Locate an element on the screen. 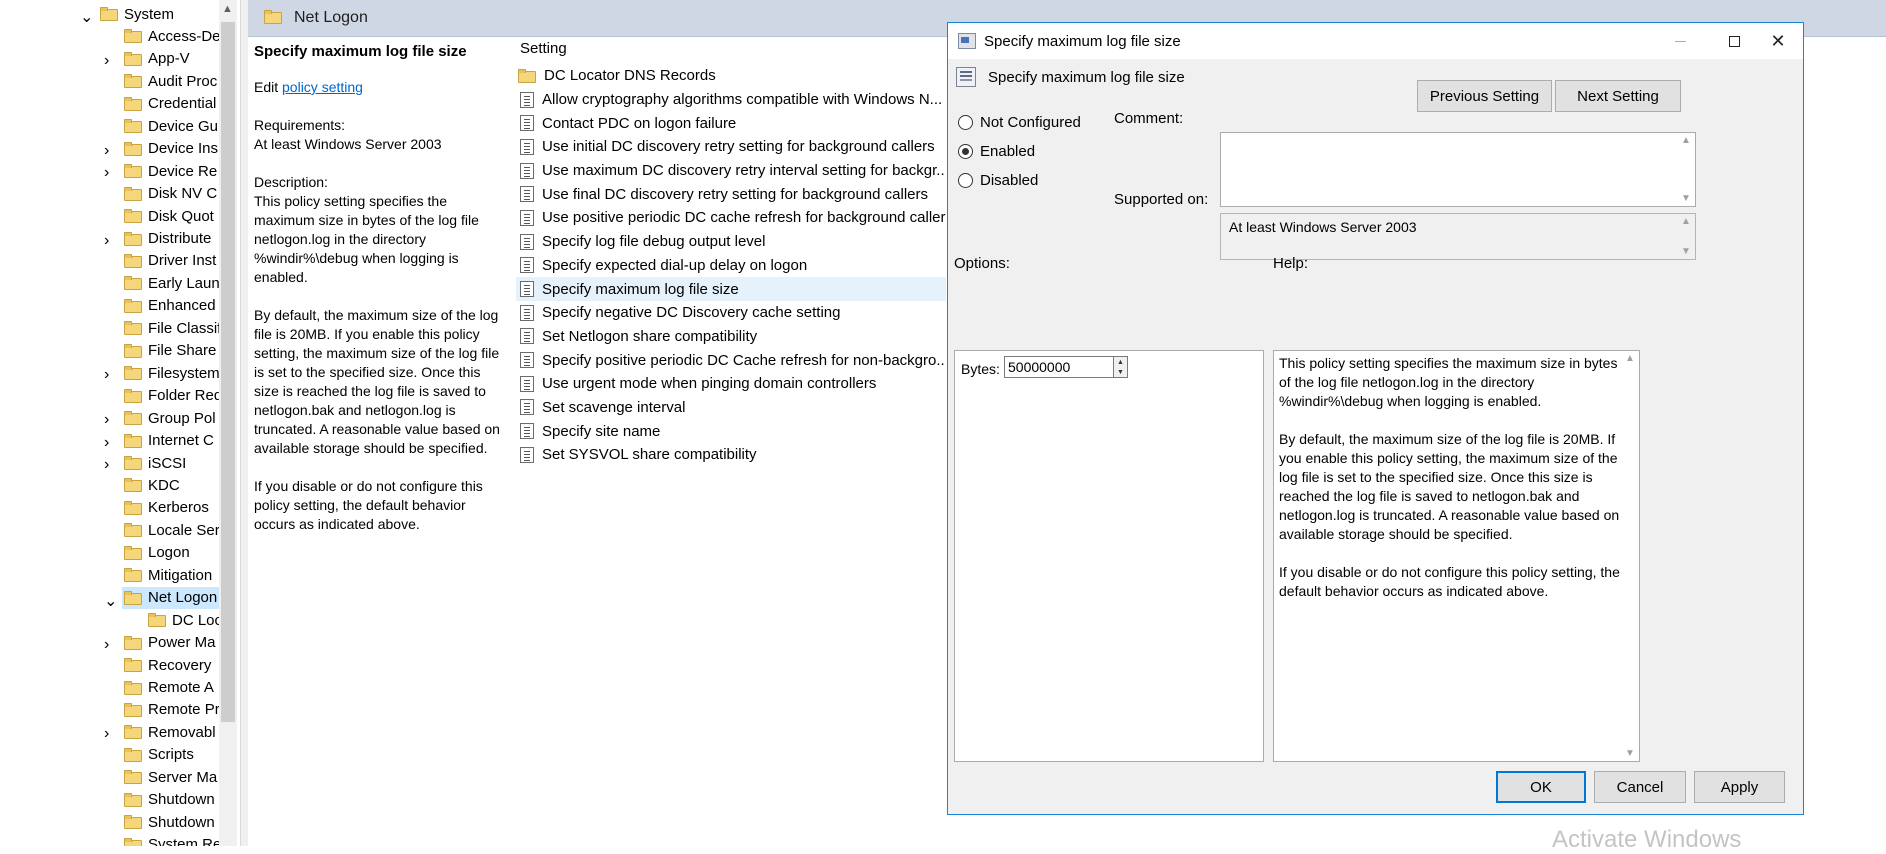  tree-item: Kerberos is located at coordinates (171, 508).